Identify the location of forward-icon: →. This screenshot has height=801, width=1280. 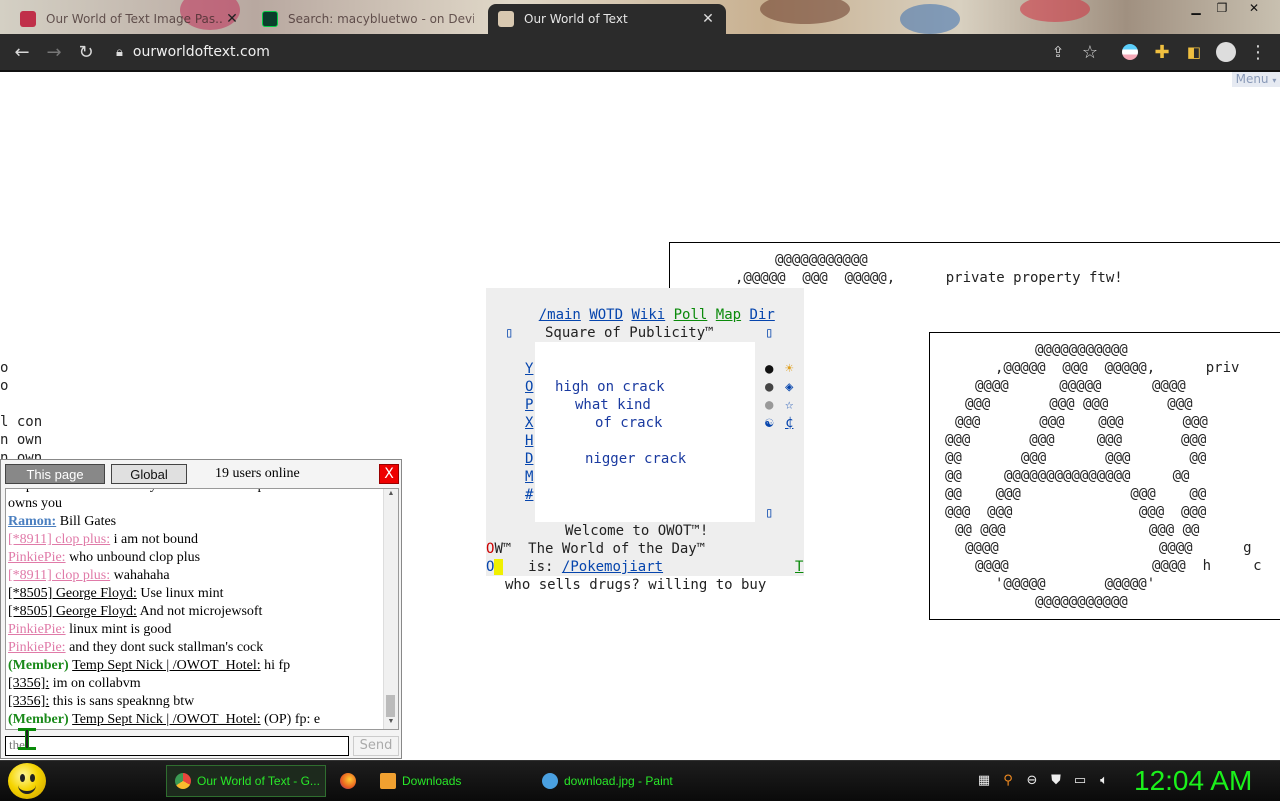
(54, 52).